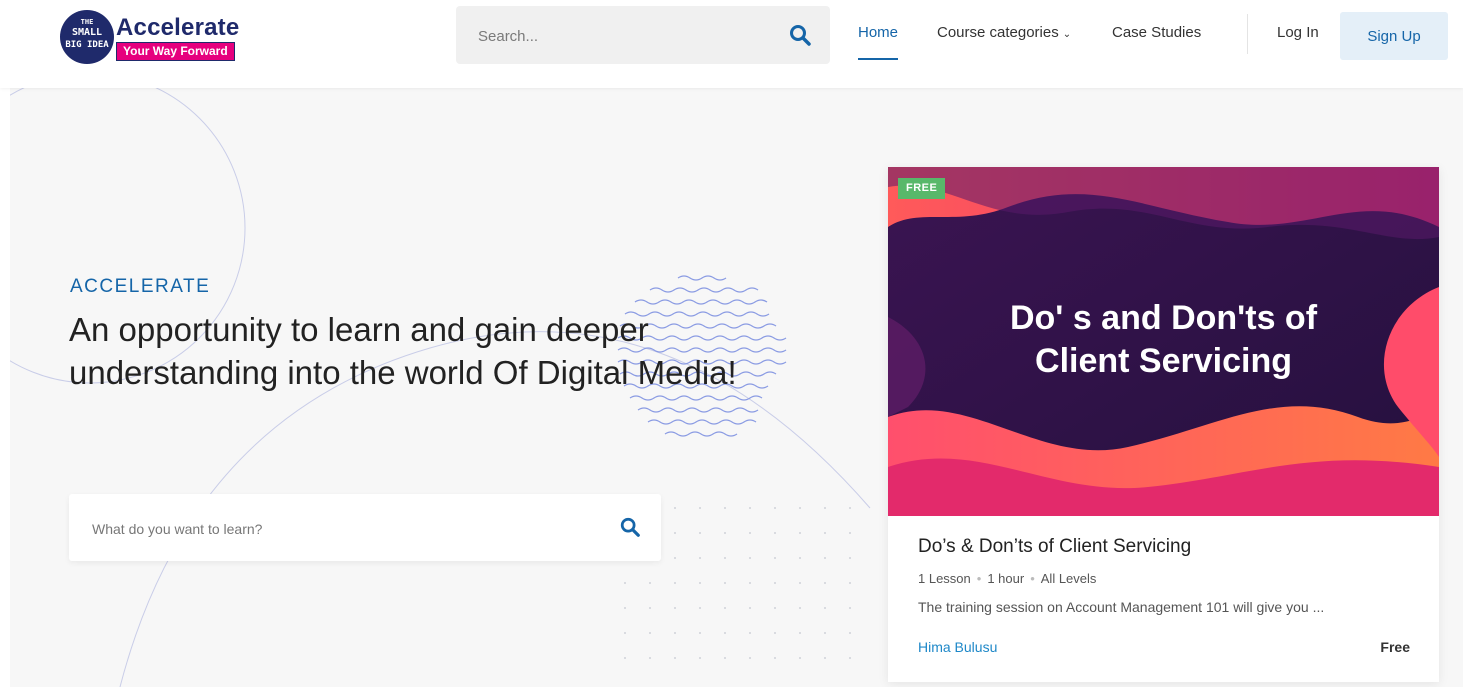 The image size is (1463, 687). I want to click on learn-search, so click(365, 528).